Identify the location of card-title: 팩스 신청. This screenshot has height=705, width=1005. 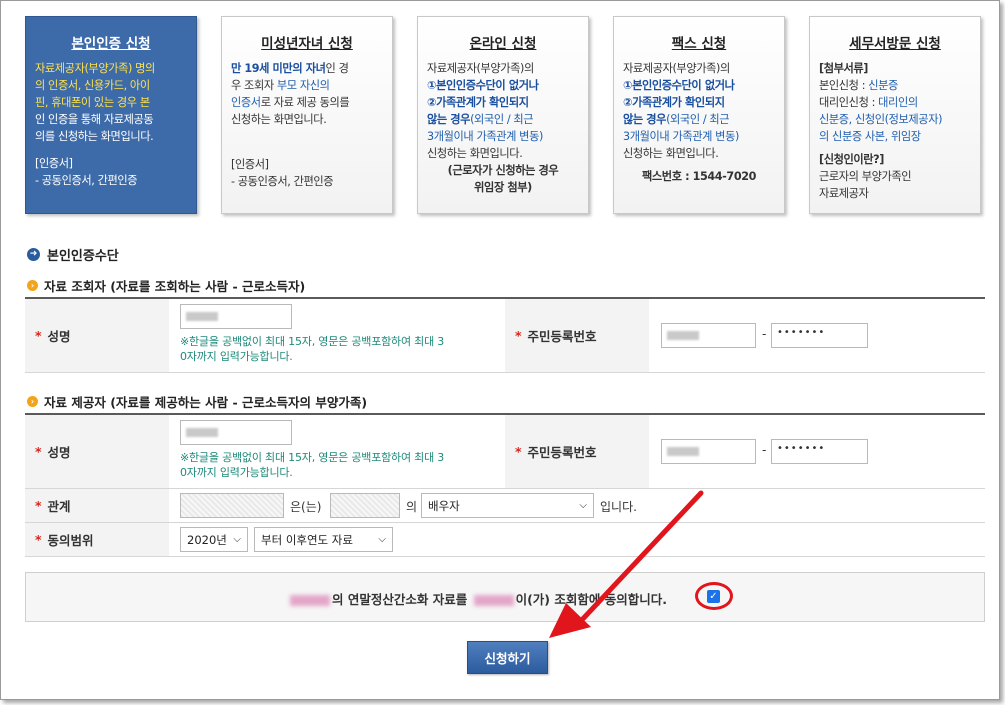
(699, 44).